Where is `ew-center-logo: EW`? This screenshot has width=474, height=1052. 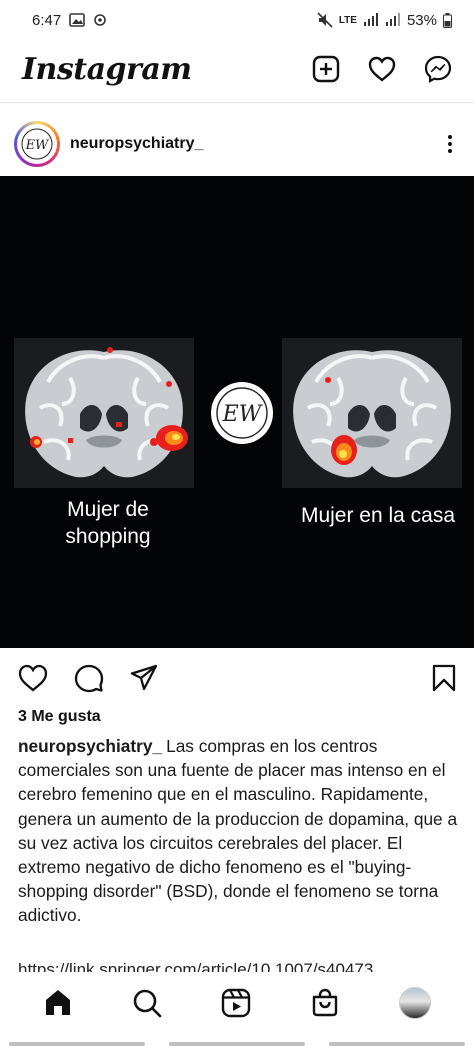
ew-center-logo: EW is located at coordinates (242, 413).